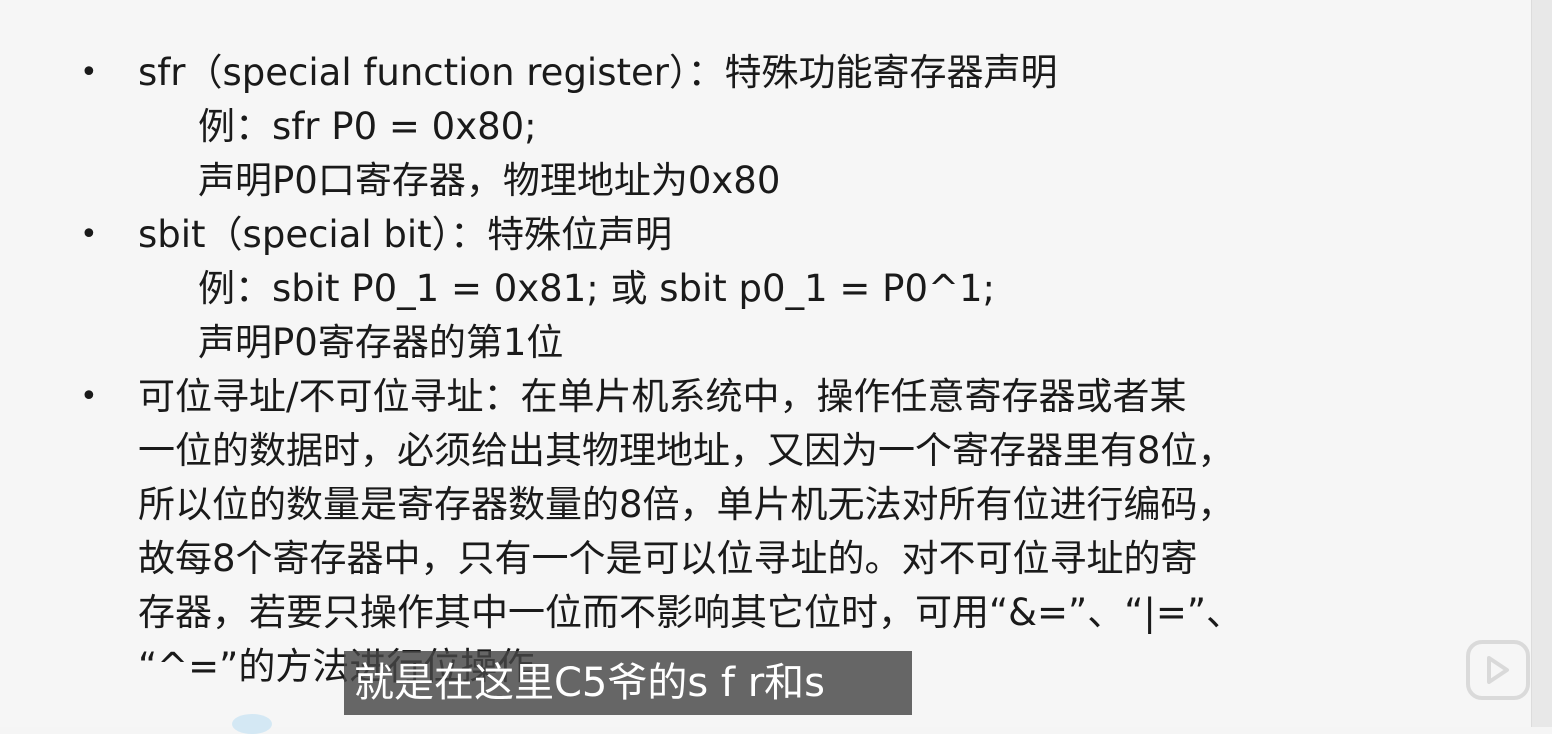 The width and height of the screenshot is (1552, 734). What do you see at coordinates (596, 288) in the screenshot?
I see `sbit-example: 例：sbit P0_1 = 0x81; 或 sbit p0_1 = P0^1;` at bounding box center [596, 288].